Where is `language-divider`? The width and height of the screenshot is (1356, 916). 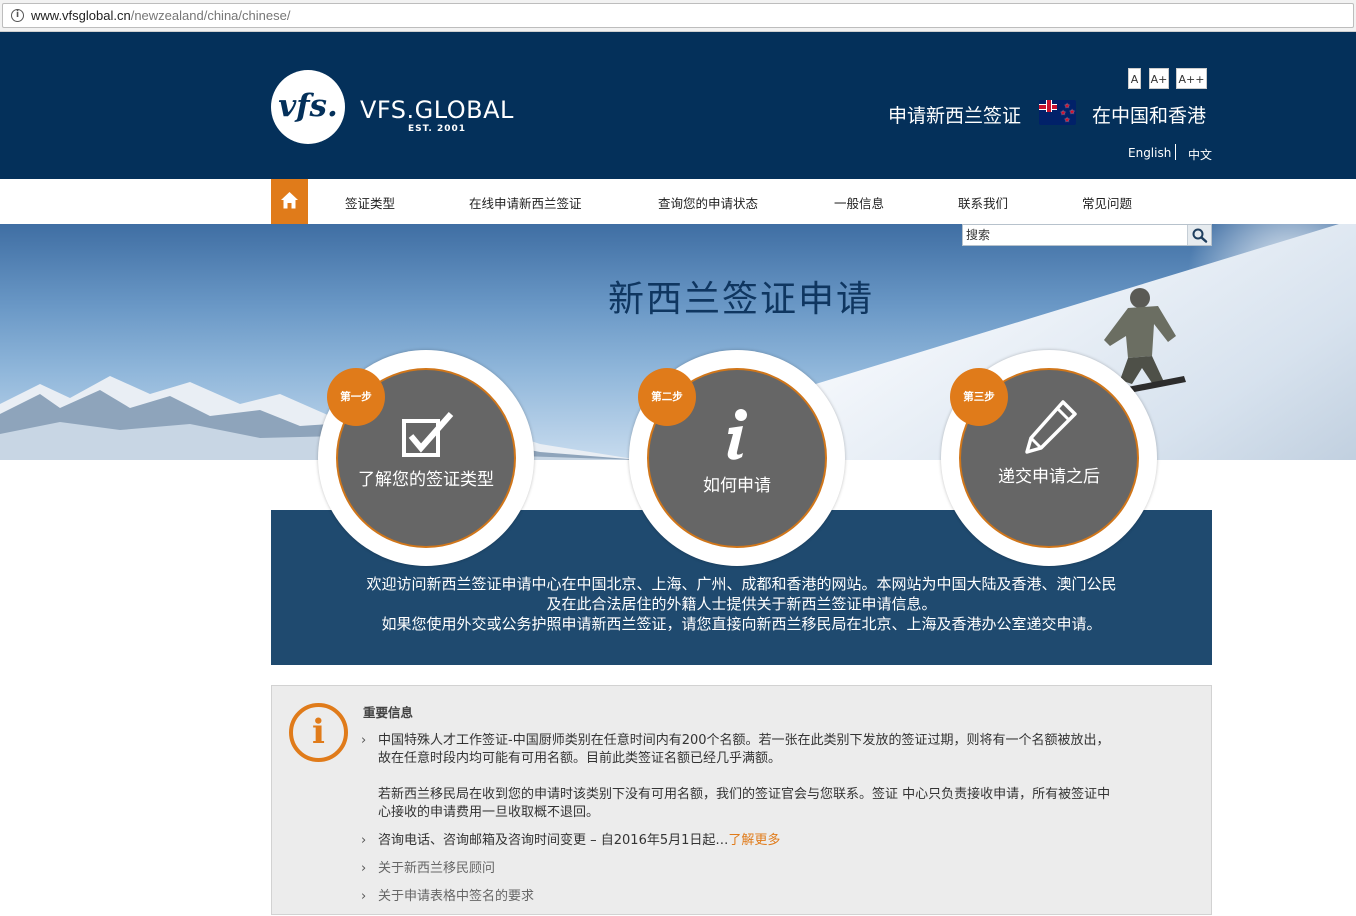 language-divider is located at coordinates (1175, 152).